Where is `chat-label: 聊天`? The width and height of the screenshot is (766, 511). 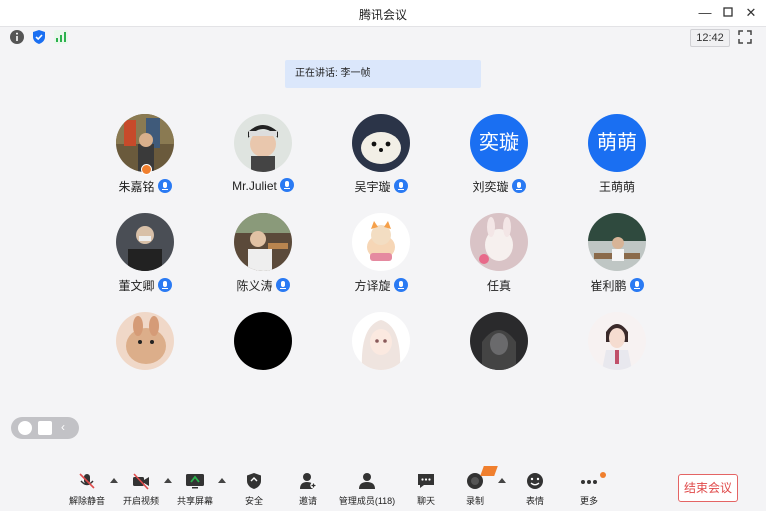
chat-label: 聊天 is located at coordinates (425, 501).